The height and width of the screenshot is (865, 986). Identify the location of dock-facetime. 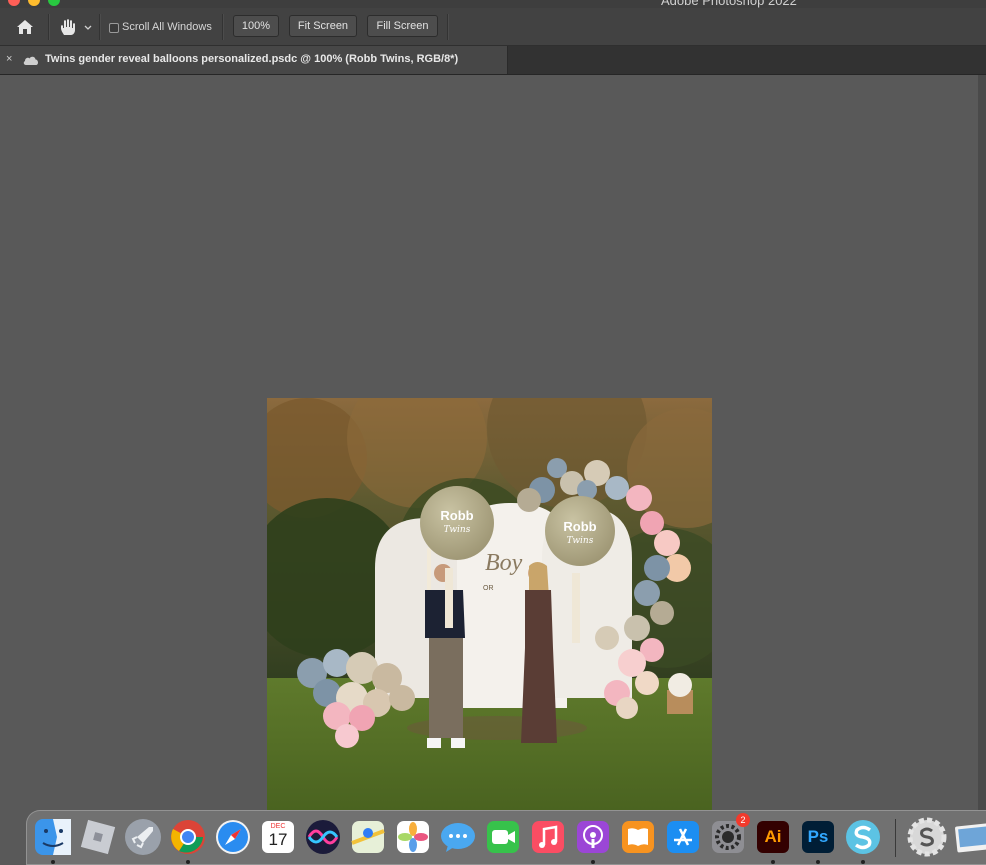
(503, 837).